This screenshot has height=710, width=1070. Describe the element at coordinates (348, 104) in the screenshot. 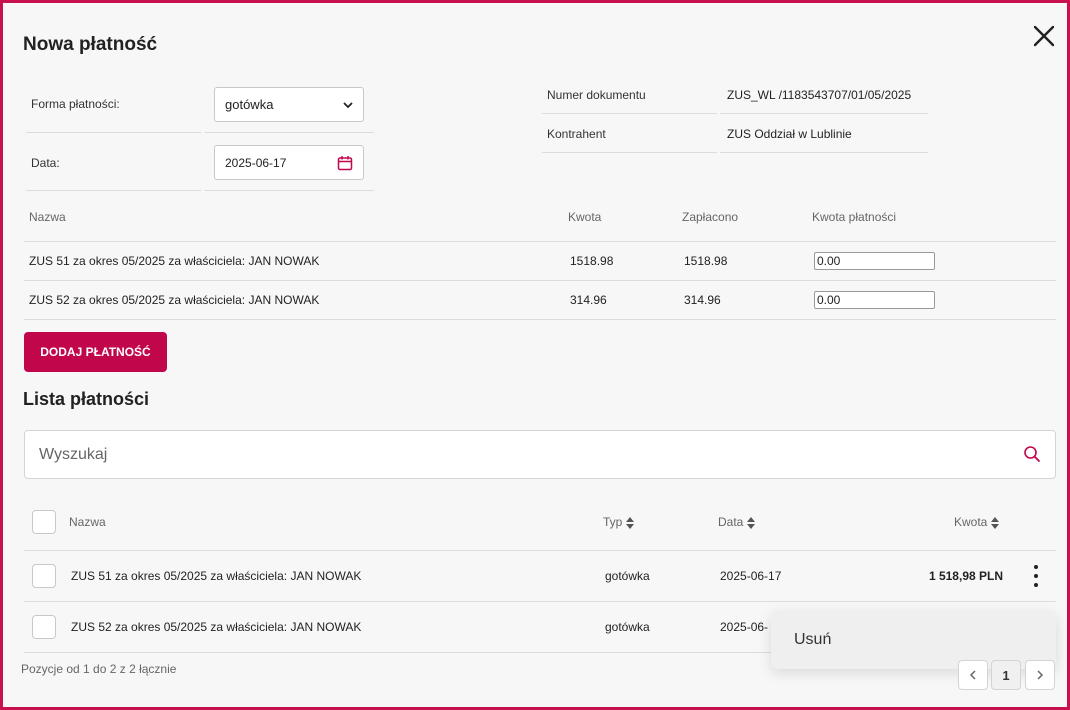

I see `chevron-down-icon` at that location.